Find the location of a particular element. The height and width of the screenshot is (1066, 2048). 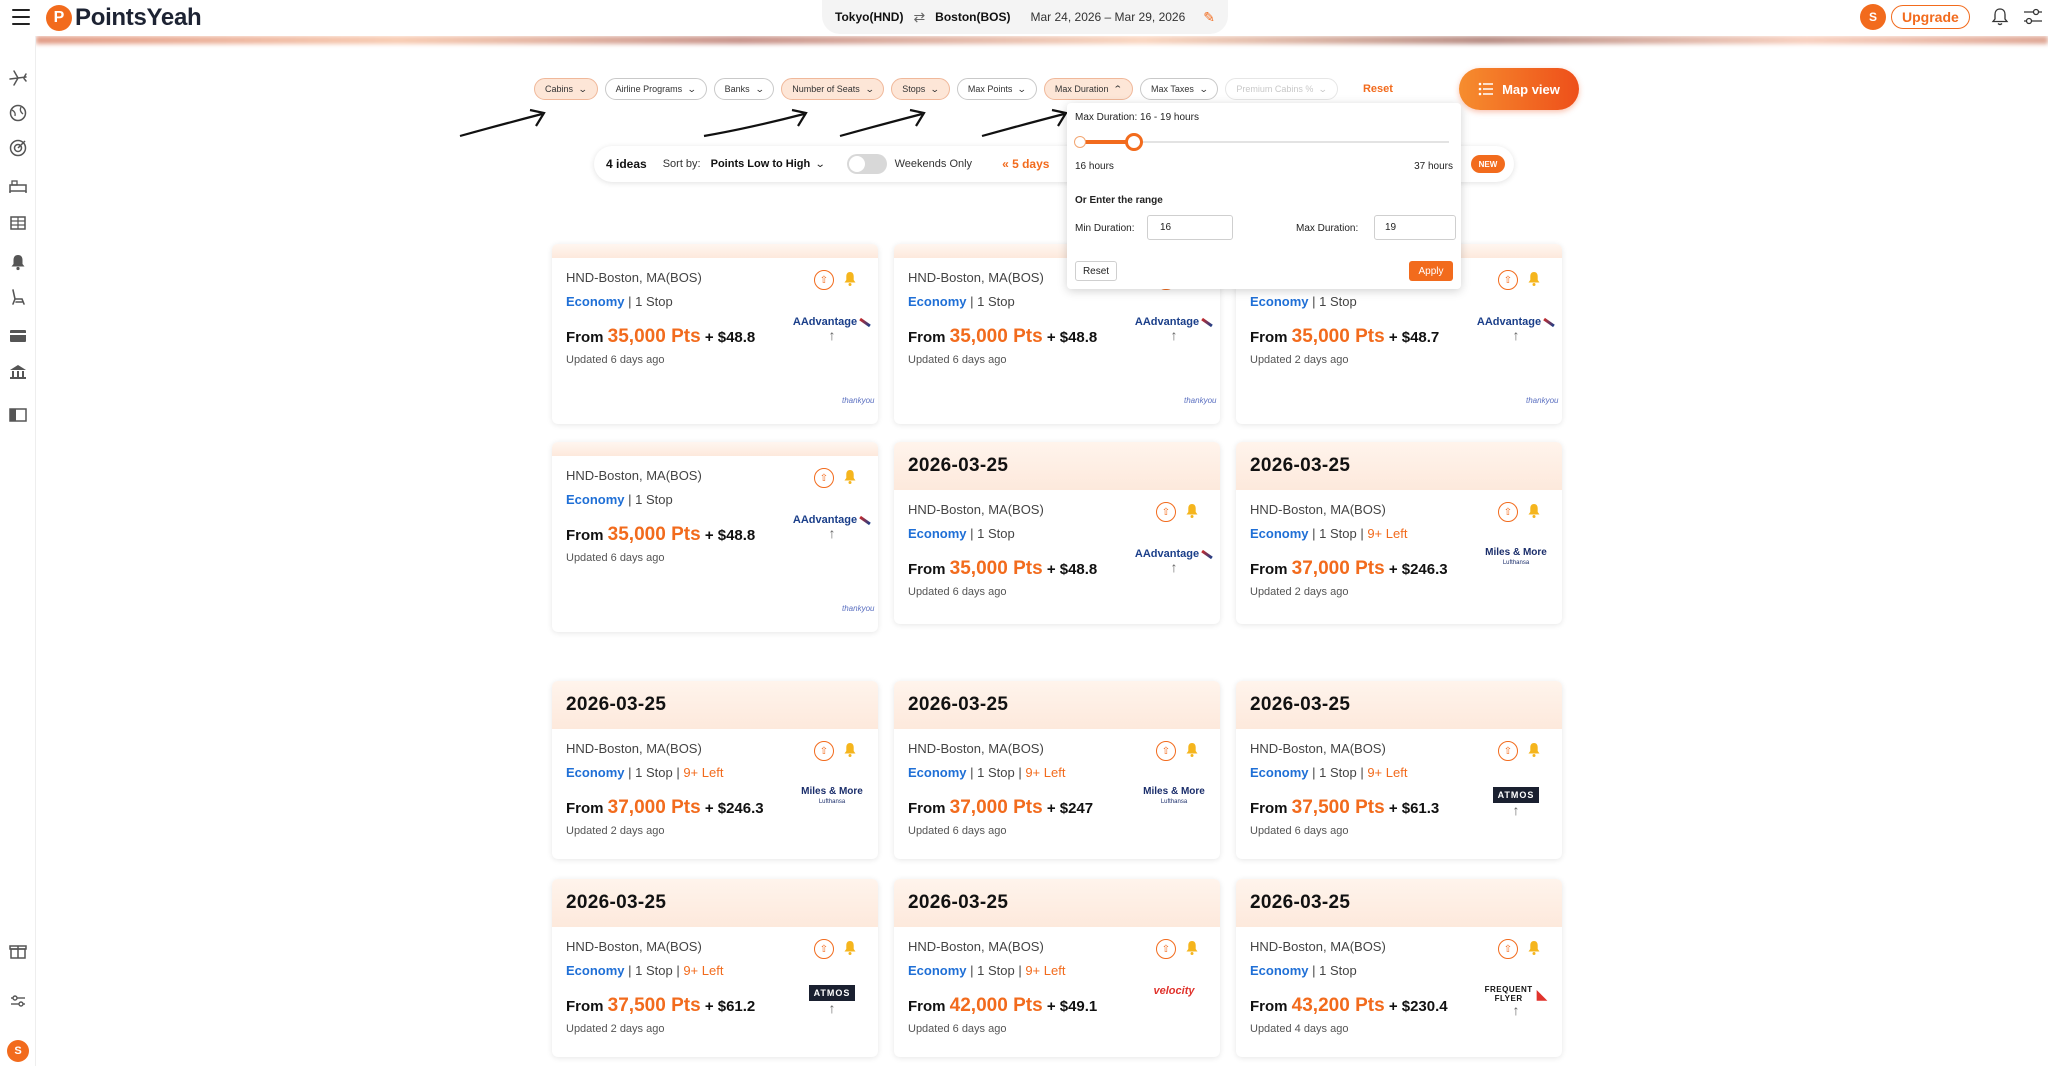

price-from: From is located at coordinates (927, 569).